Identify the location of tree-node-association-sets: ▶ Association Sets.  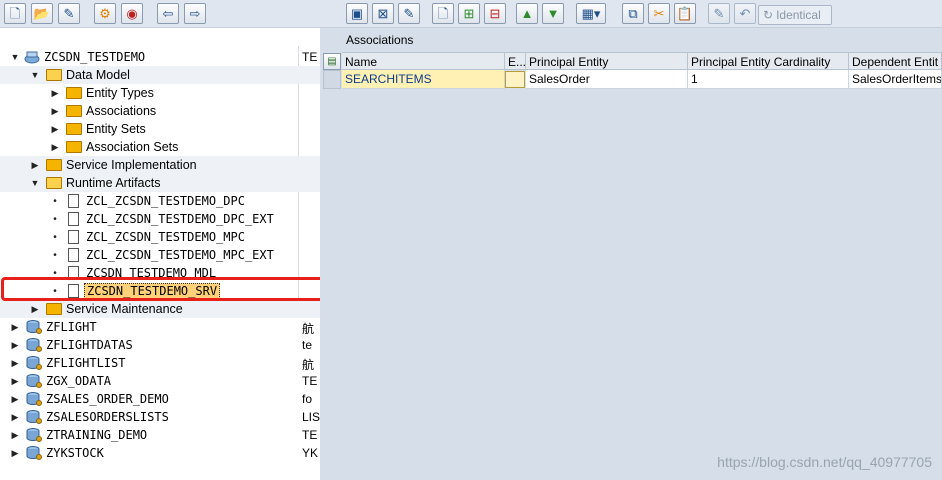
(160, 147).